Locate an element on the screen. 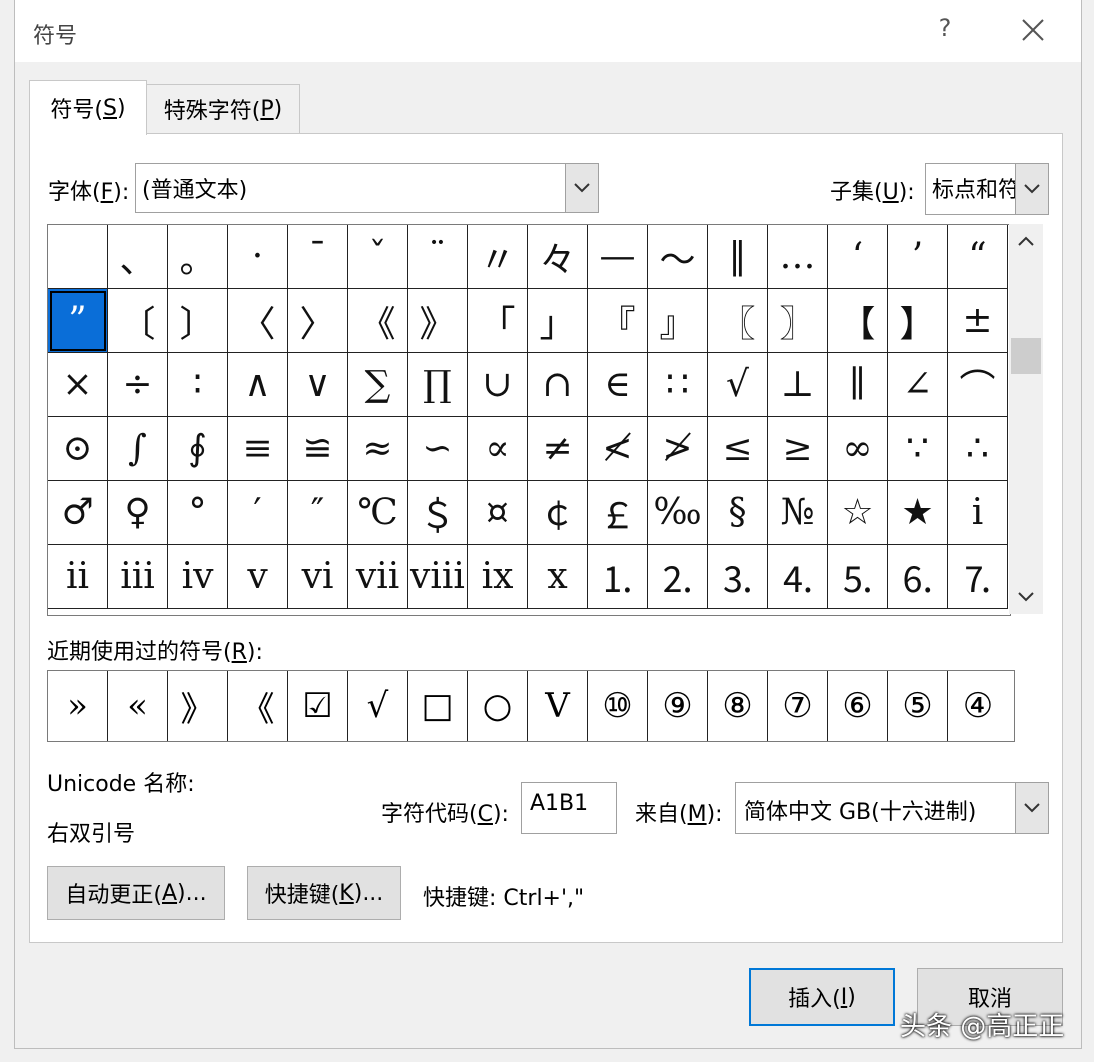  symbol-cell: ∷ is located at coordinates (678, 385).